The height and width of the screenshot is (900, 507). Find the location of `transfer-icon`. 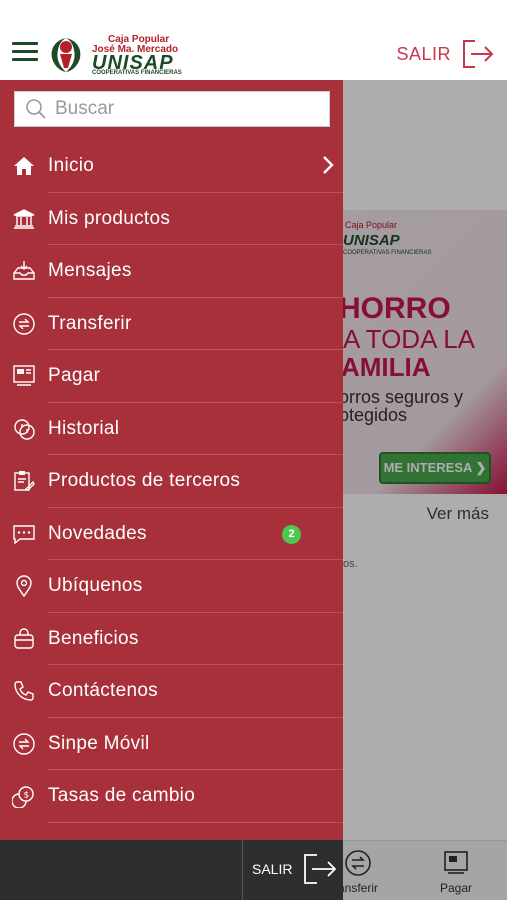

transfer-icon is located at coordinates (24, 324).